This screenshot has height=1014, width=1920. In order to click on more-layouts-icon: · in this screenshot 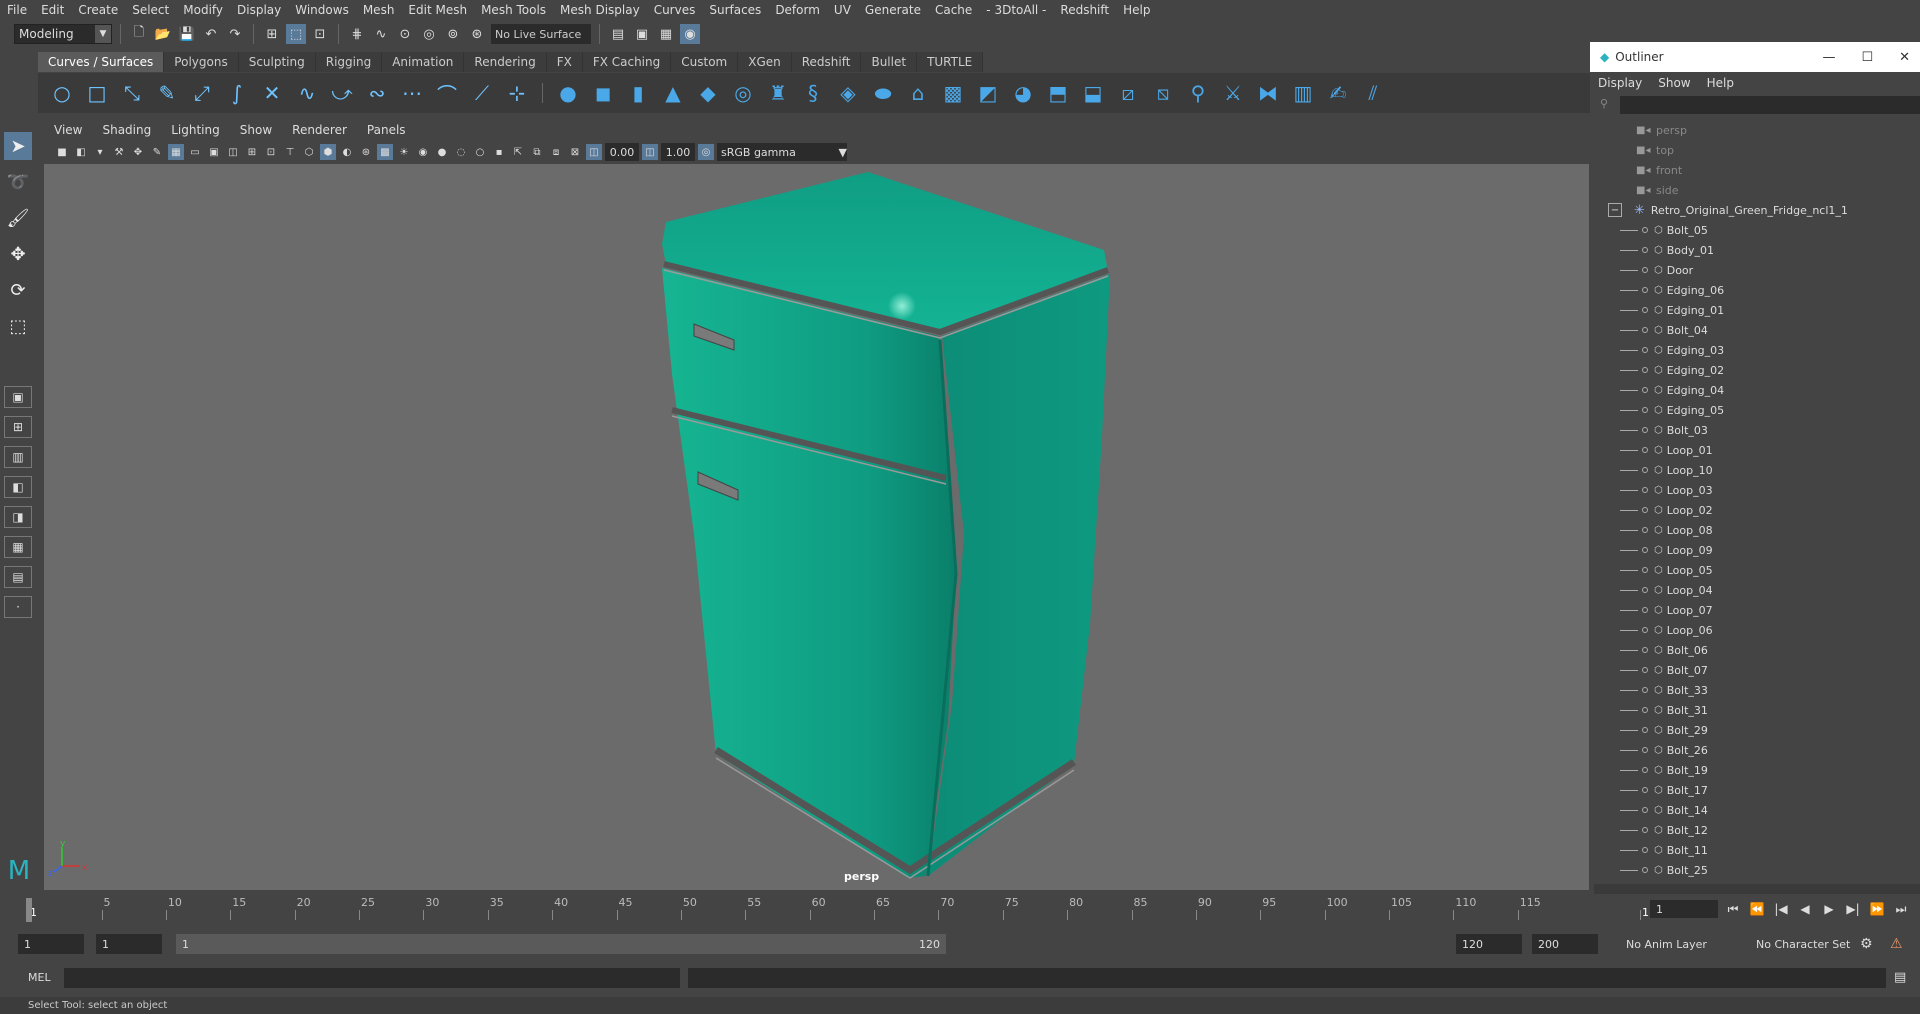, I will do `click(18, 607)`.